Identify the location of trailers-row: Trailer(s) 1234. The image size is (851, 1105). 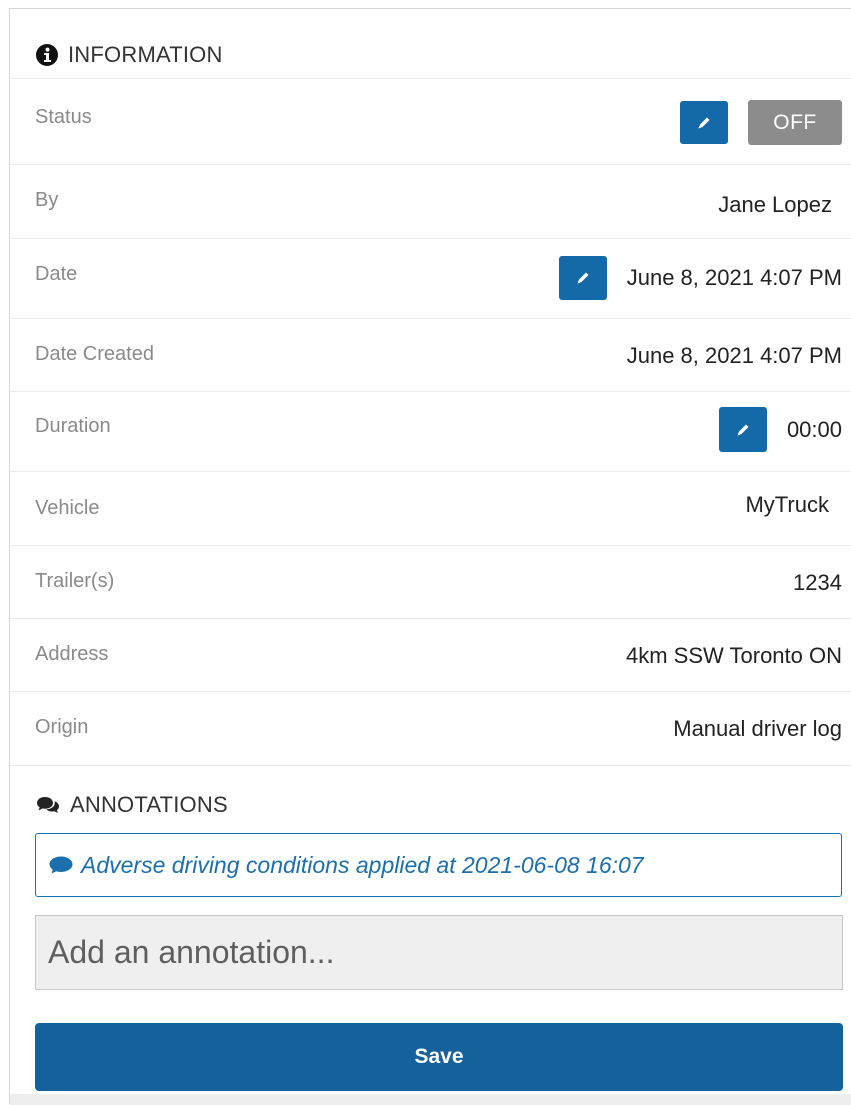
(430, 582).